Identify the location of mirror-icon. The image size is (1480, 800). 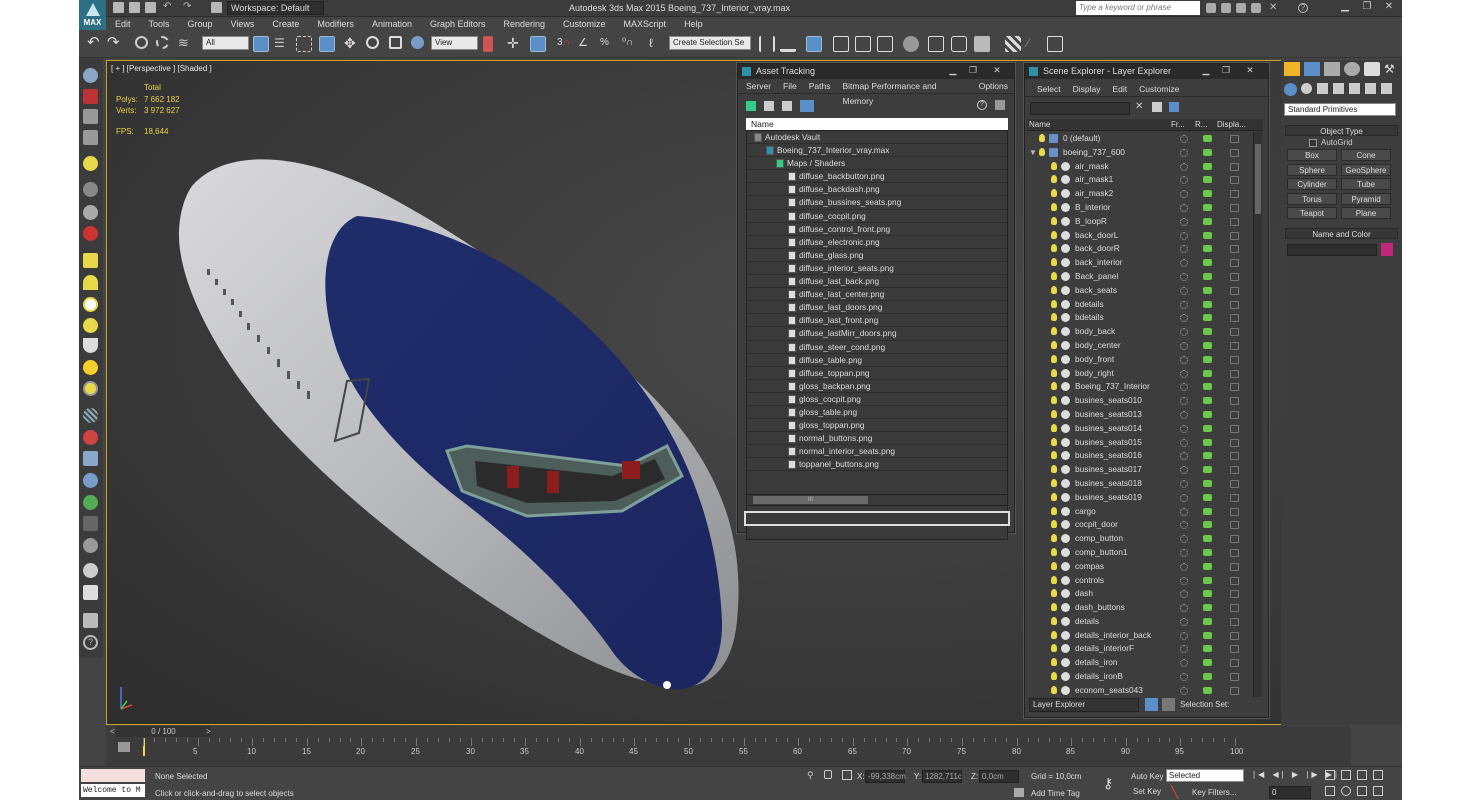
(767, 44).